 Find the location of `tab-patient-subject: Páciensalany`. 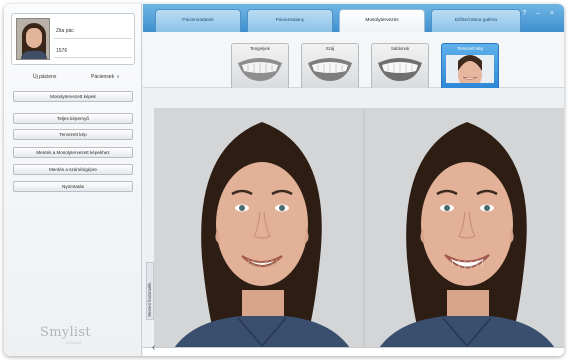

tab-patient-subject: Páciensalany is located at coordinates (290, 20).